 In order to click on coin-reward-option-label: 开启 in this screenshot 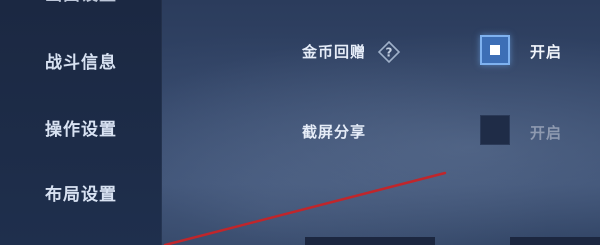, I will do `click(546, 52)`.